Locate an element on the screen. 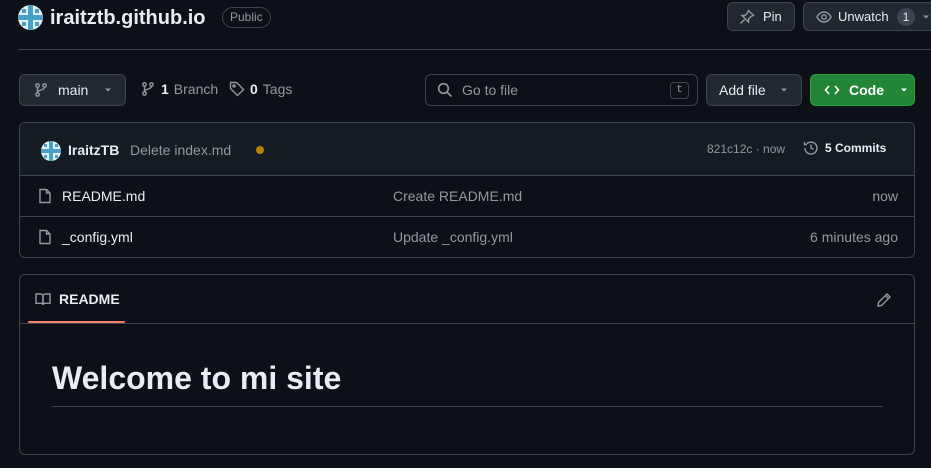  search-shortcut-key: t is located at coordinates (679, 90).